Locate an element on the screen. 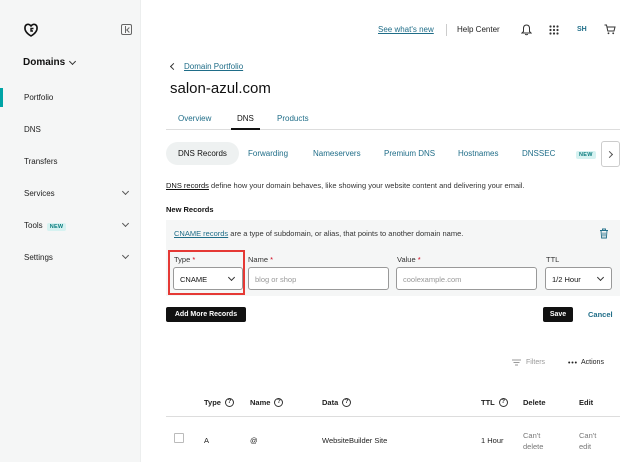 The width and height of the screenshot is (640, 462). dns-records-link: DNS records is located at coordinates (187, 185).